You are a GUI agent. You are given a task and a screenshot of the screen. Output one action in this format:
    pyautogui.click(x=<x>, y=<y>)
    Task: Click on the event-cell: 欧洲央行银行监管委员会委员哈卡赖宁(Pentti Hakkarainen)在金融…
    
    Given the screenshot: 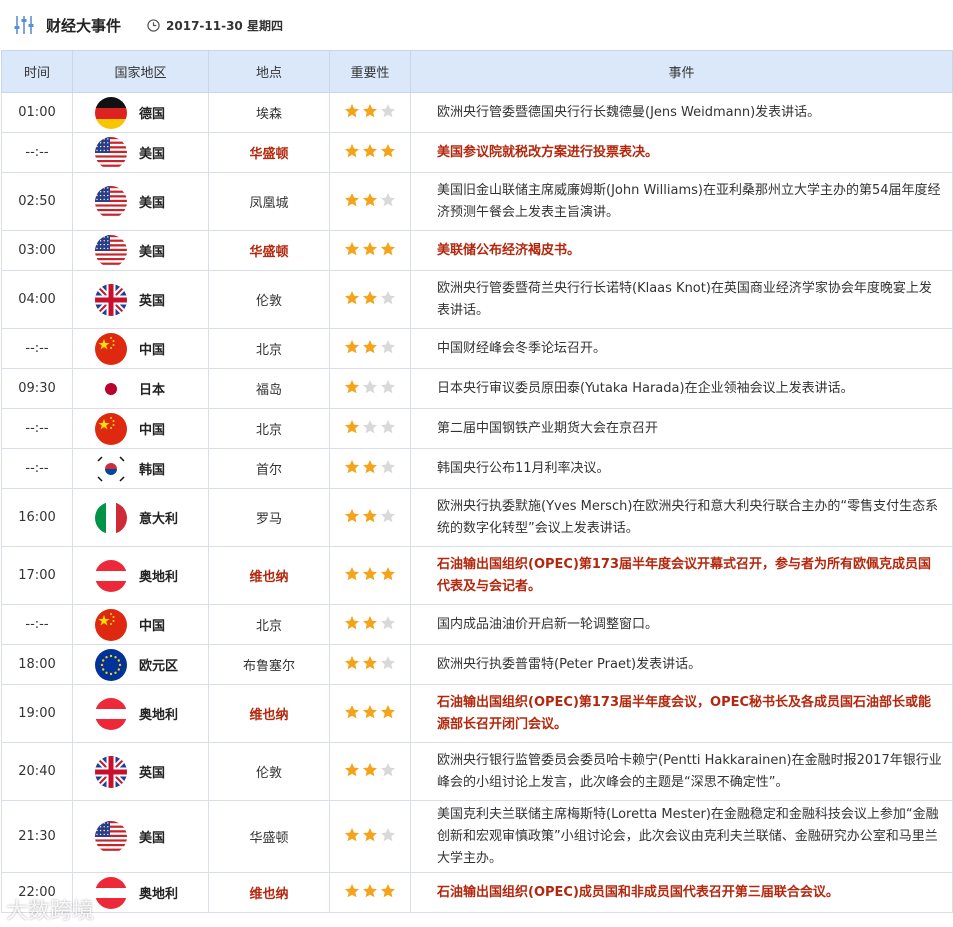 What is the action you would take?
    pyautogui.click(x=681, y=771)
    